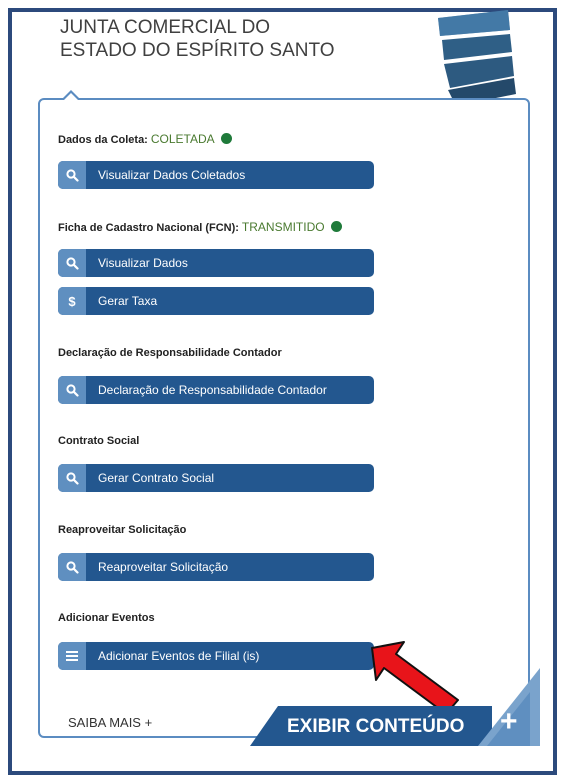  What do you see at coordinates (216, 301) in the screenshot?
I see `gerar-taxa-button: $ Gerar Taxa` at bounding box center [216, 301].